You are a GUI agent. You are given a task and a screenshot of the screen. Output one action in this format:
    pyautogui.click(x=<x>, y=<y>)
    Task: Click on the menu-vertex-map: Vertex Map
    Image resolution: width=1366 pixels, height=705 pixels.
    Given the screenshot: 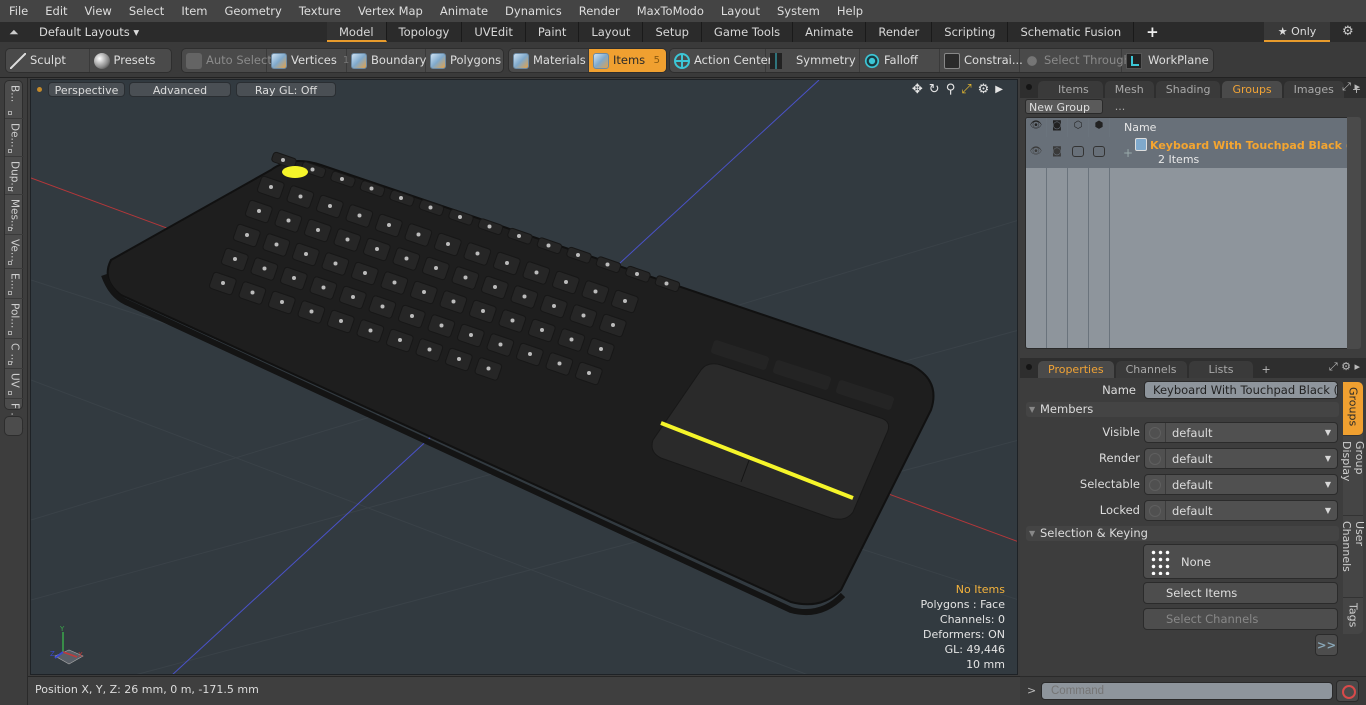 What is the action you would take?
    pyautogui.click(x=390, y=11)
    